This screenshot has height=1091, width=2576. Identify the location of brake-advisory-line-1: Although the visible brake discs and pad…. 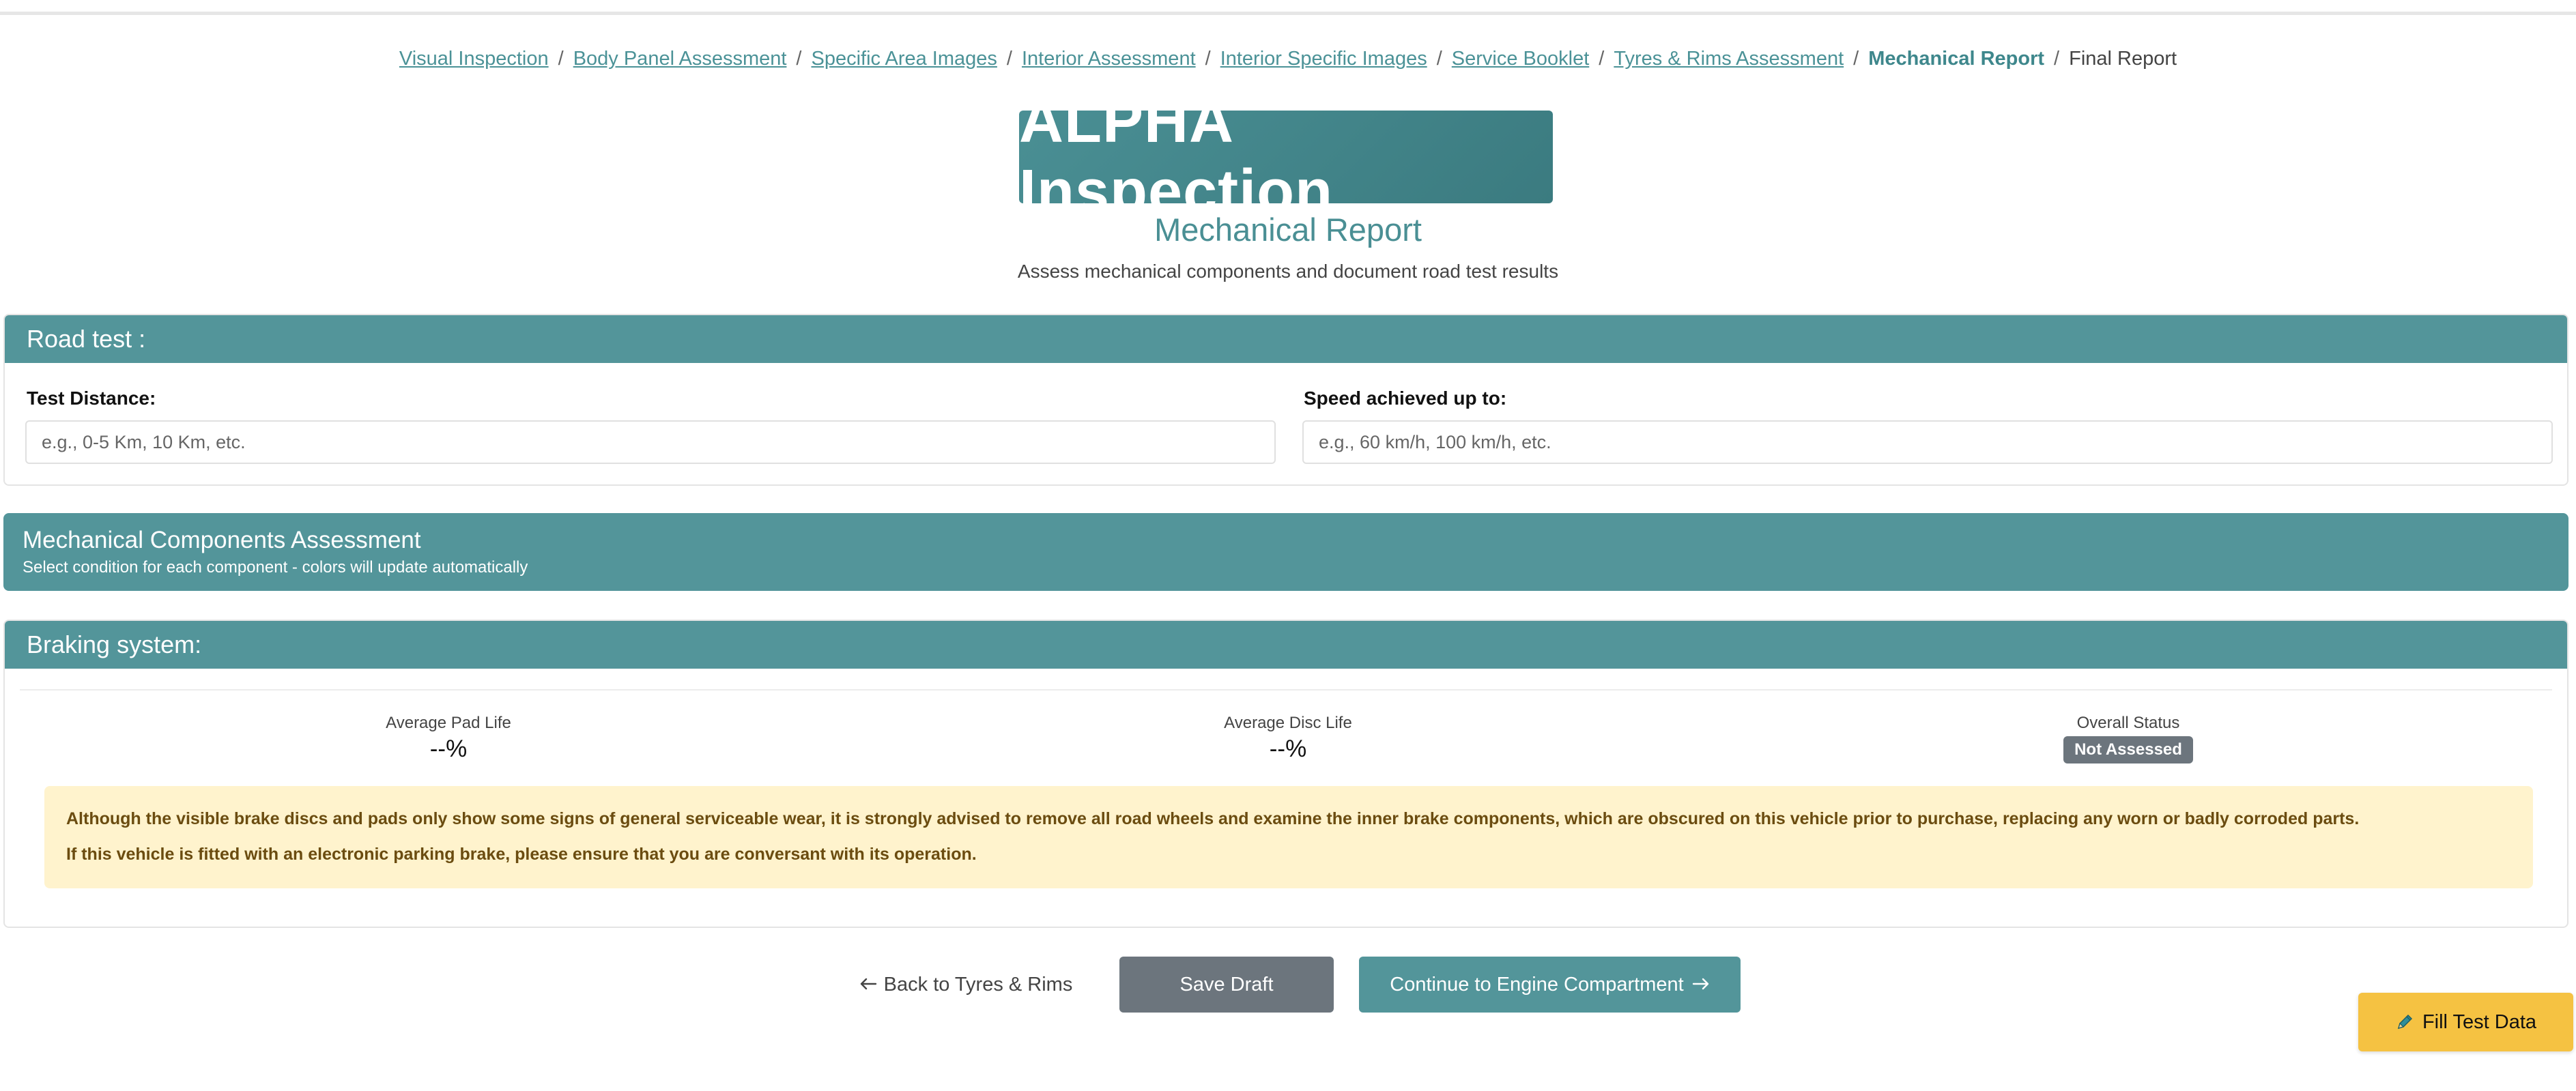
(1213, 818).